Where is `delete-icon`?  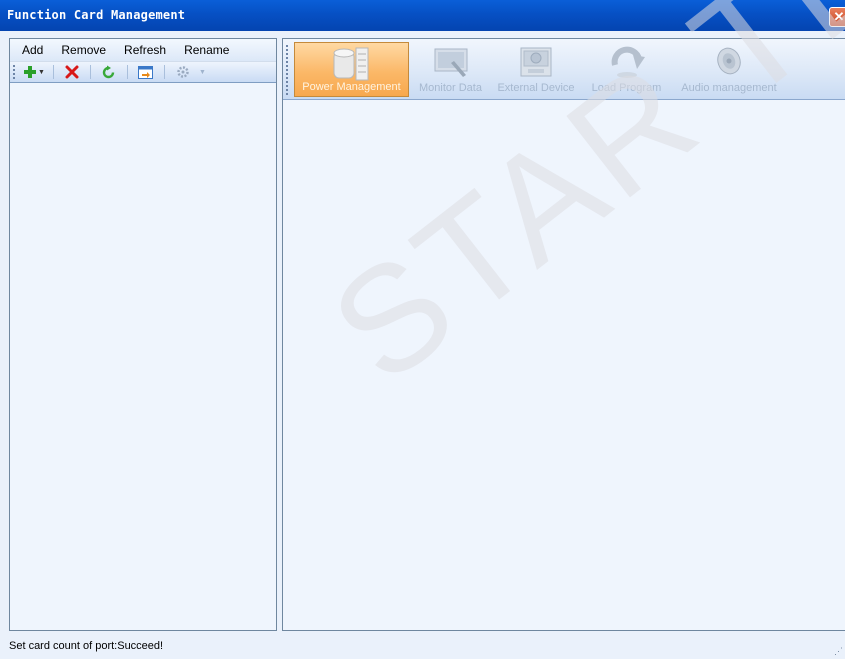
delete-icon is located at coordinates (72, 72).